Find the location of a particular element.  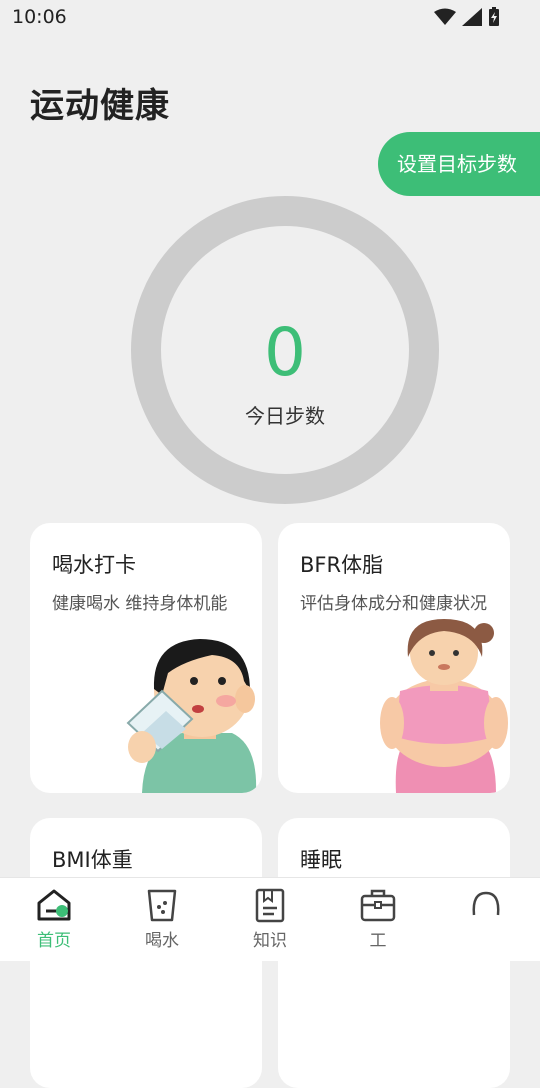

card-title: BMI体重 is located at coordinates (92, 860).